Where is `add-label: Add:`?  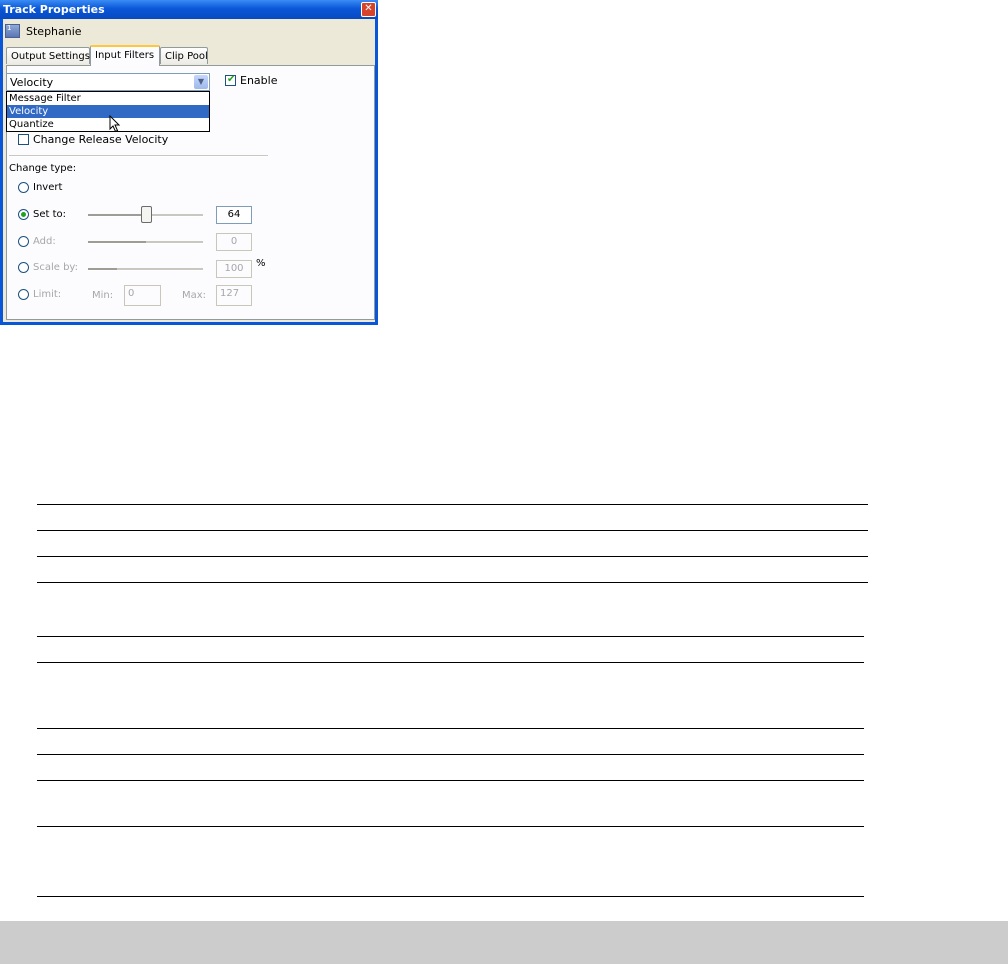
add-label: Add: is located at coordinates (44, 241).